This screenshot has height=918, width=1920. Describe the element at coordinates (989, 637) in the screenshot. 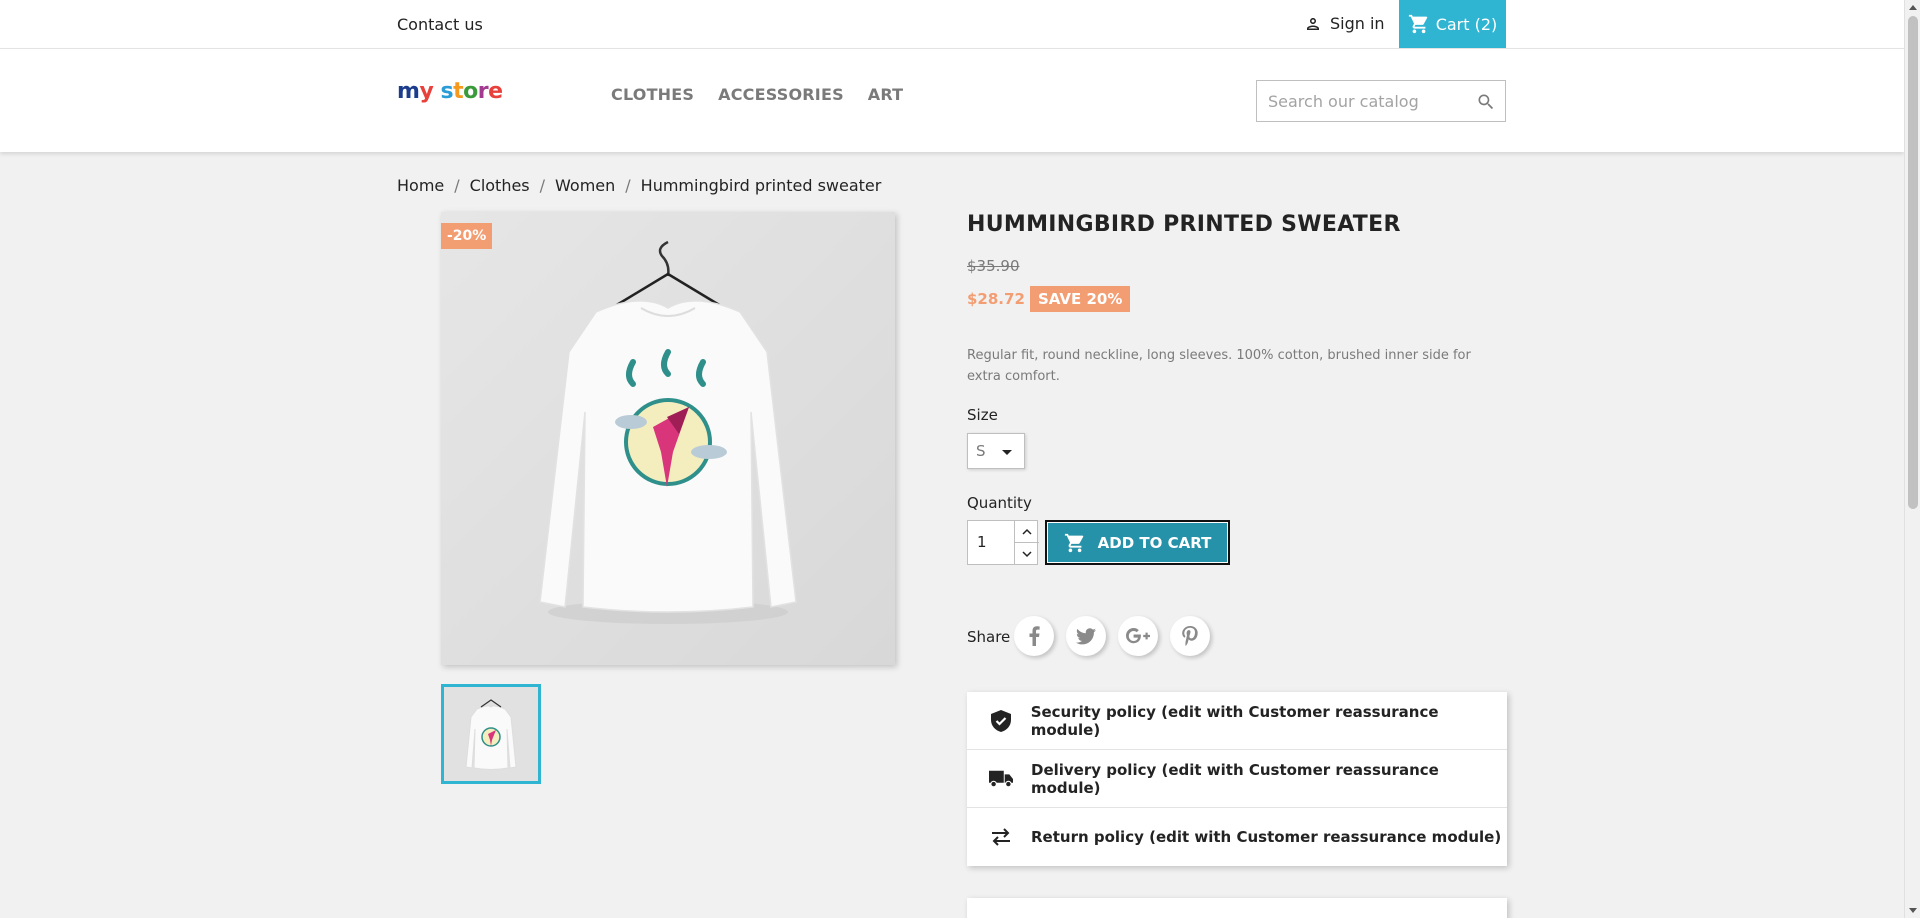

I see `share-label: Share` at that location.